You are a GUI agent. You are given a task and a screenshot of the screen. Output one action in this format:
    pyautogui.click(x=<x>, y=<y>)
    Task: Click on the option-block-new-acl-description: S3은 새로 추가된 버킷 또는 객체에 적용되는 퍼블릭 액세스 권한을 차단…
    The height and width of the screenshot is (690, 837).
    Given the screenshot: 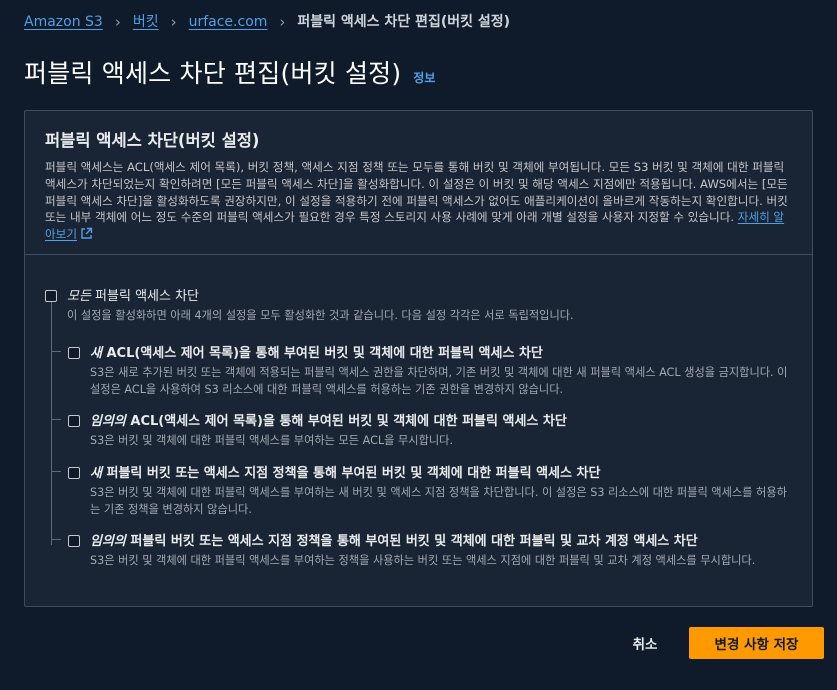 What is the action you would take?
    pyautogui.click(x=439, y=381)
    